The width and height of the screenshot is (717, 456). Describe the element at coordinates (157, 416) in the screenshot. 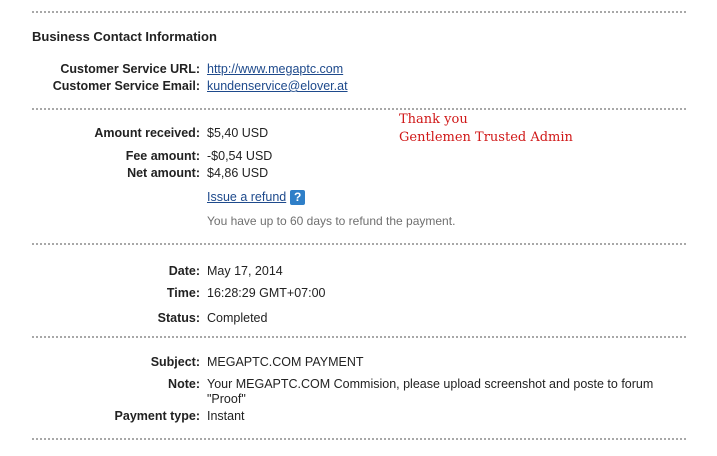

I see `payment-type-label: Payment type:` at that location.